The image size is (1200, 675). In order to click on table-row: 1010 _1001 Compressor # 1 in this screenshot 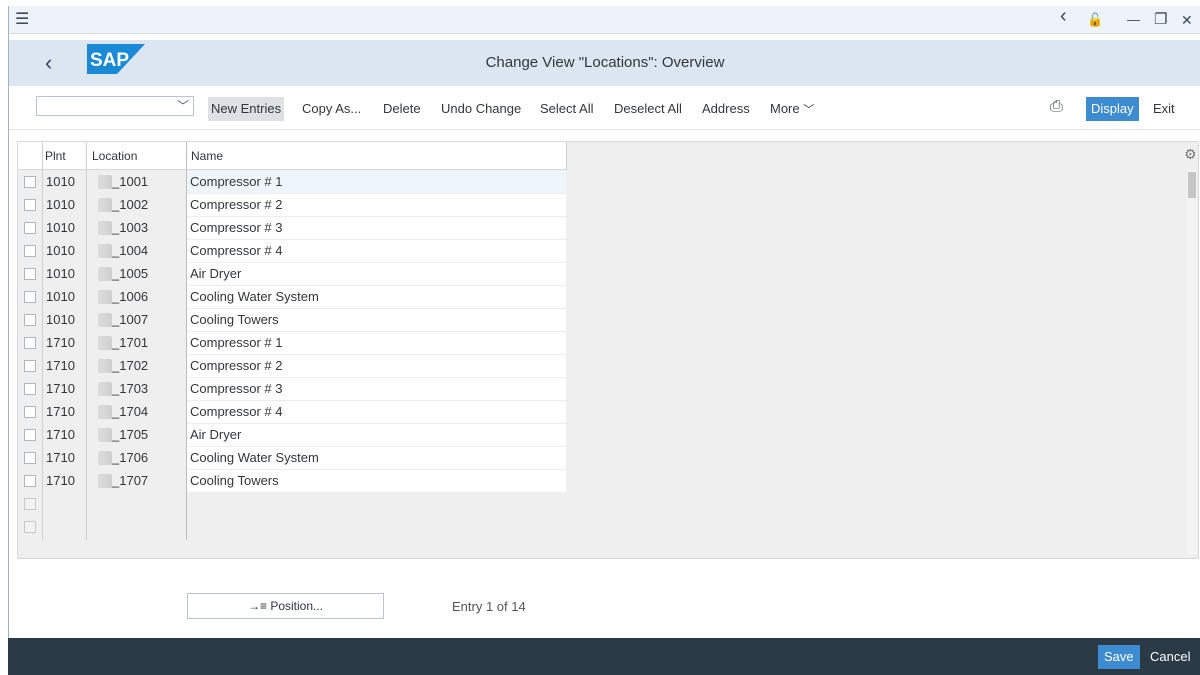, I will do `click(292, 182)`.